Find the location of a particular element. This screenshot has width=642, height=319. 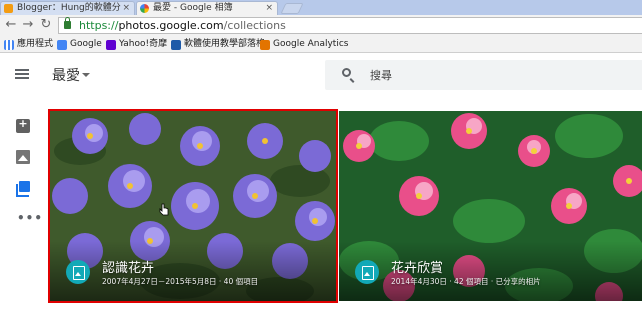

google-photos-favicon-icon is located at coordinates (144, 8).